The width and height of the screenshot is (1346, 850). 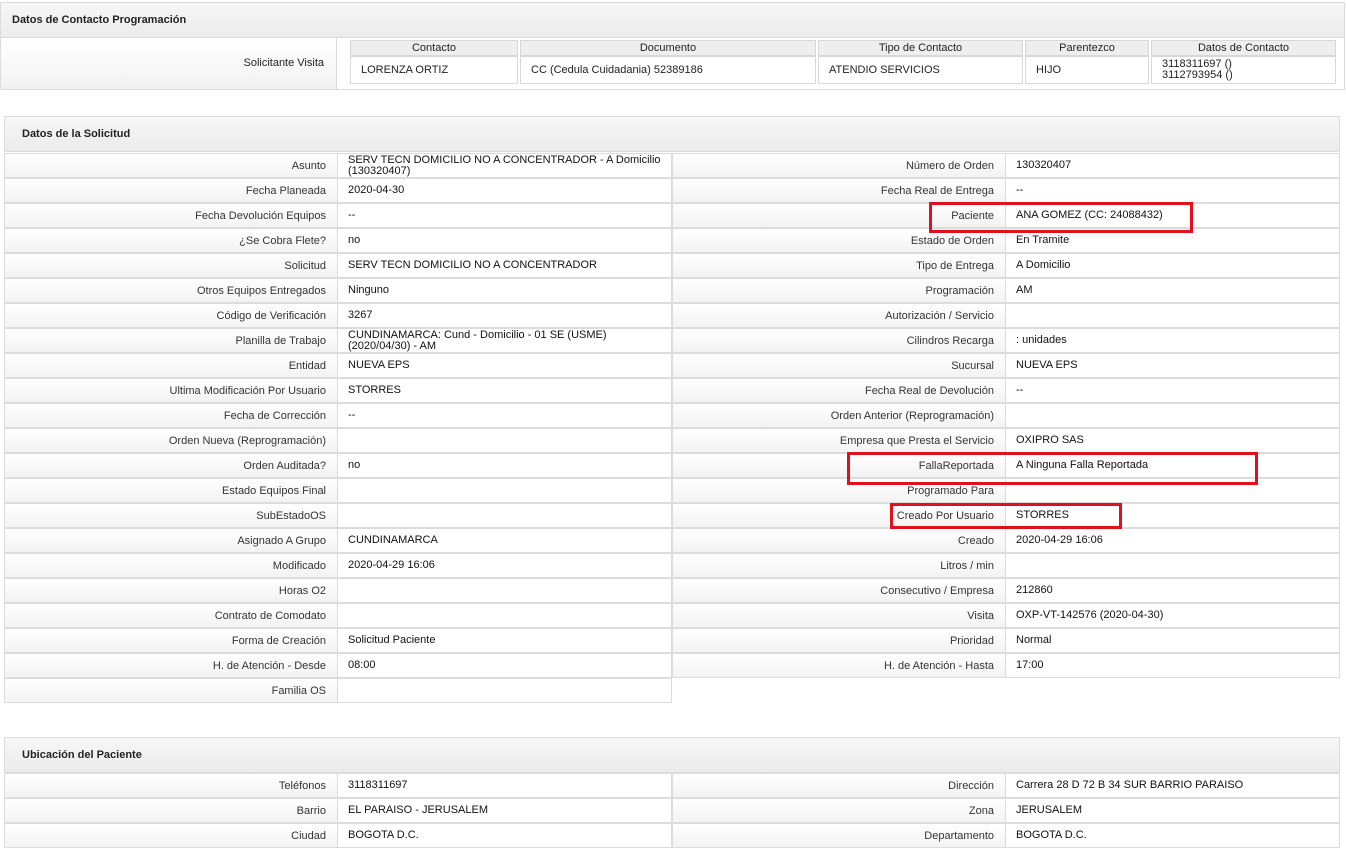 What do you see at coordinates (1087, 48) in the screenshot?
I see `col-parentezco: Parentezco` at bounding box center [1087, 48].